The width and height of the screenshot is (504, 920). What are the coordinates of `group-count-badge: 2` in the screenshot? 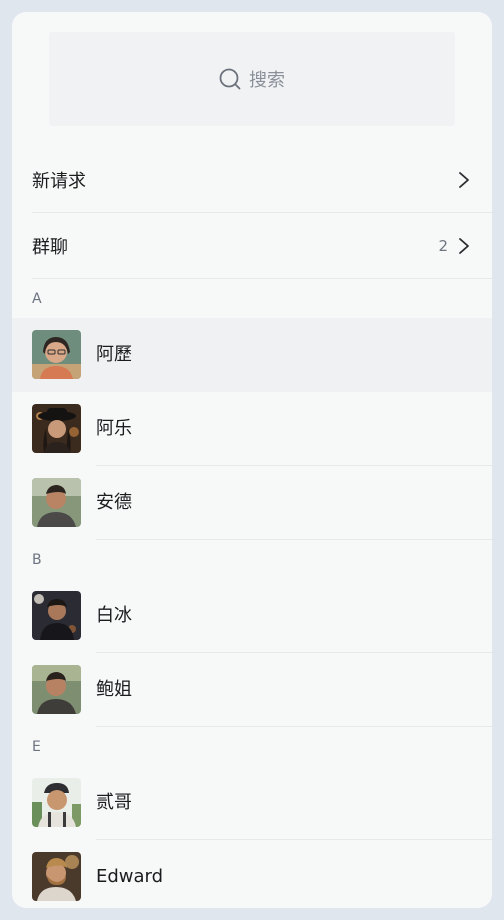 It's located at (443, 245).